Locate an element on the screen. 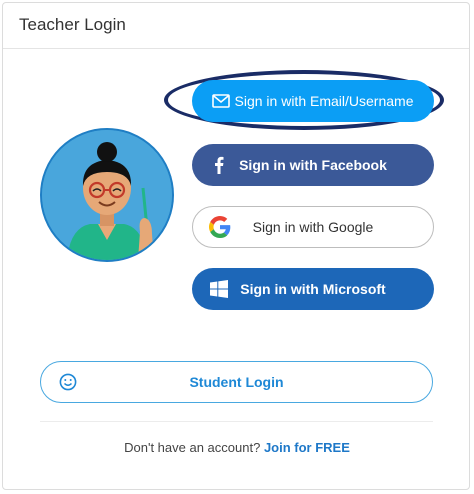 This screenshot has width=474, height=494. page-title: Teacher Login is located at coordinates (72, 24).